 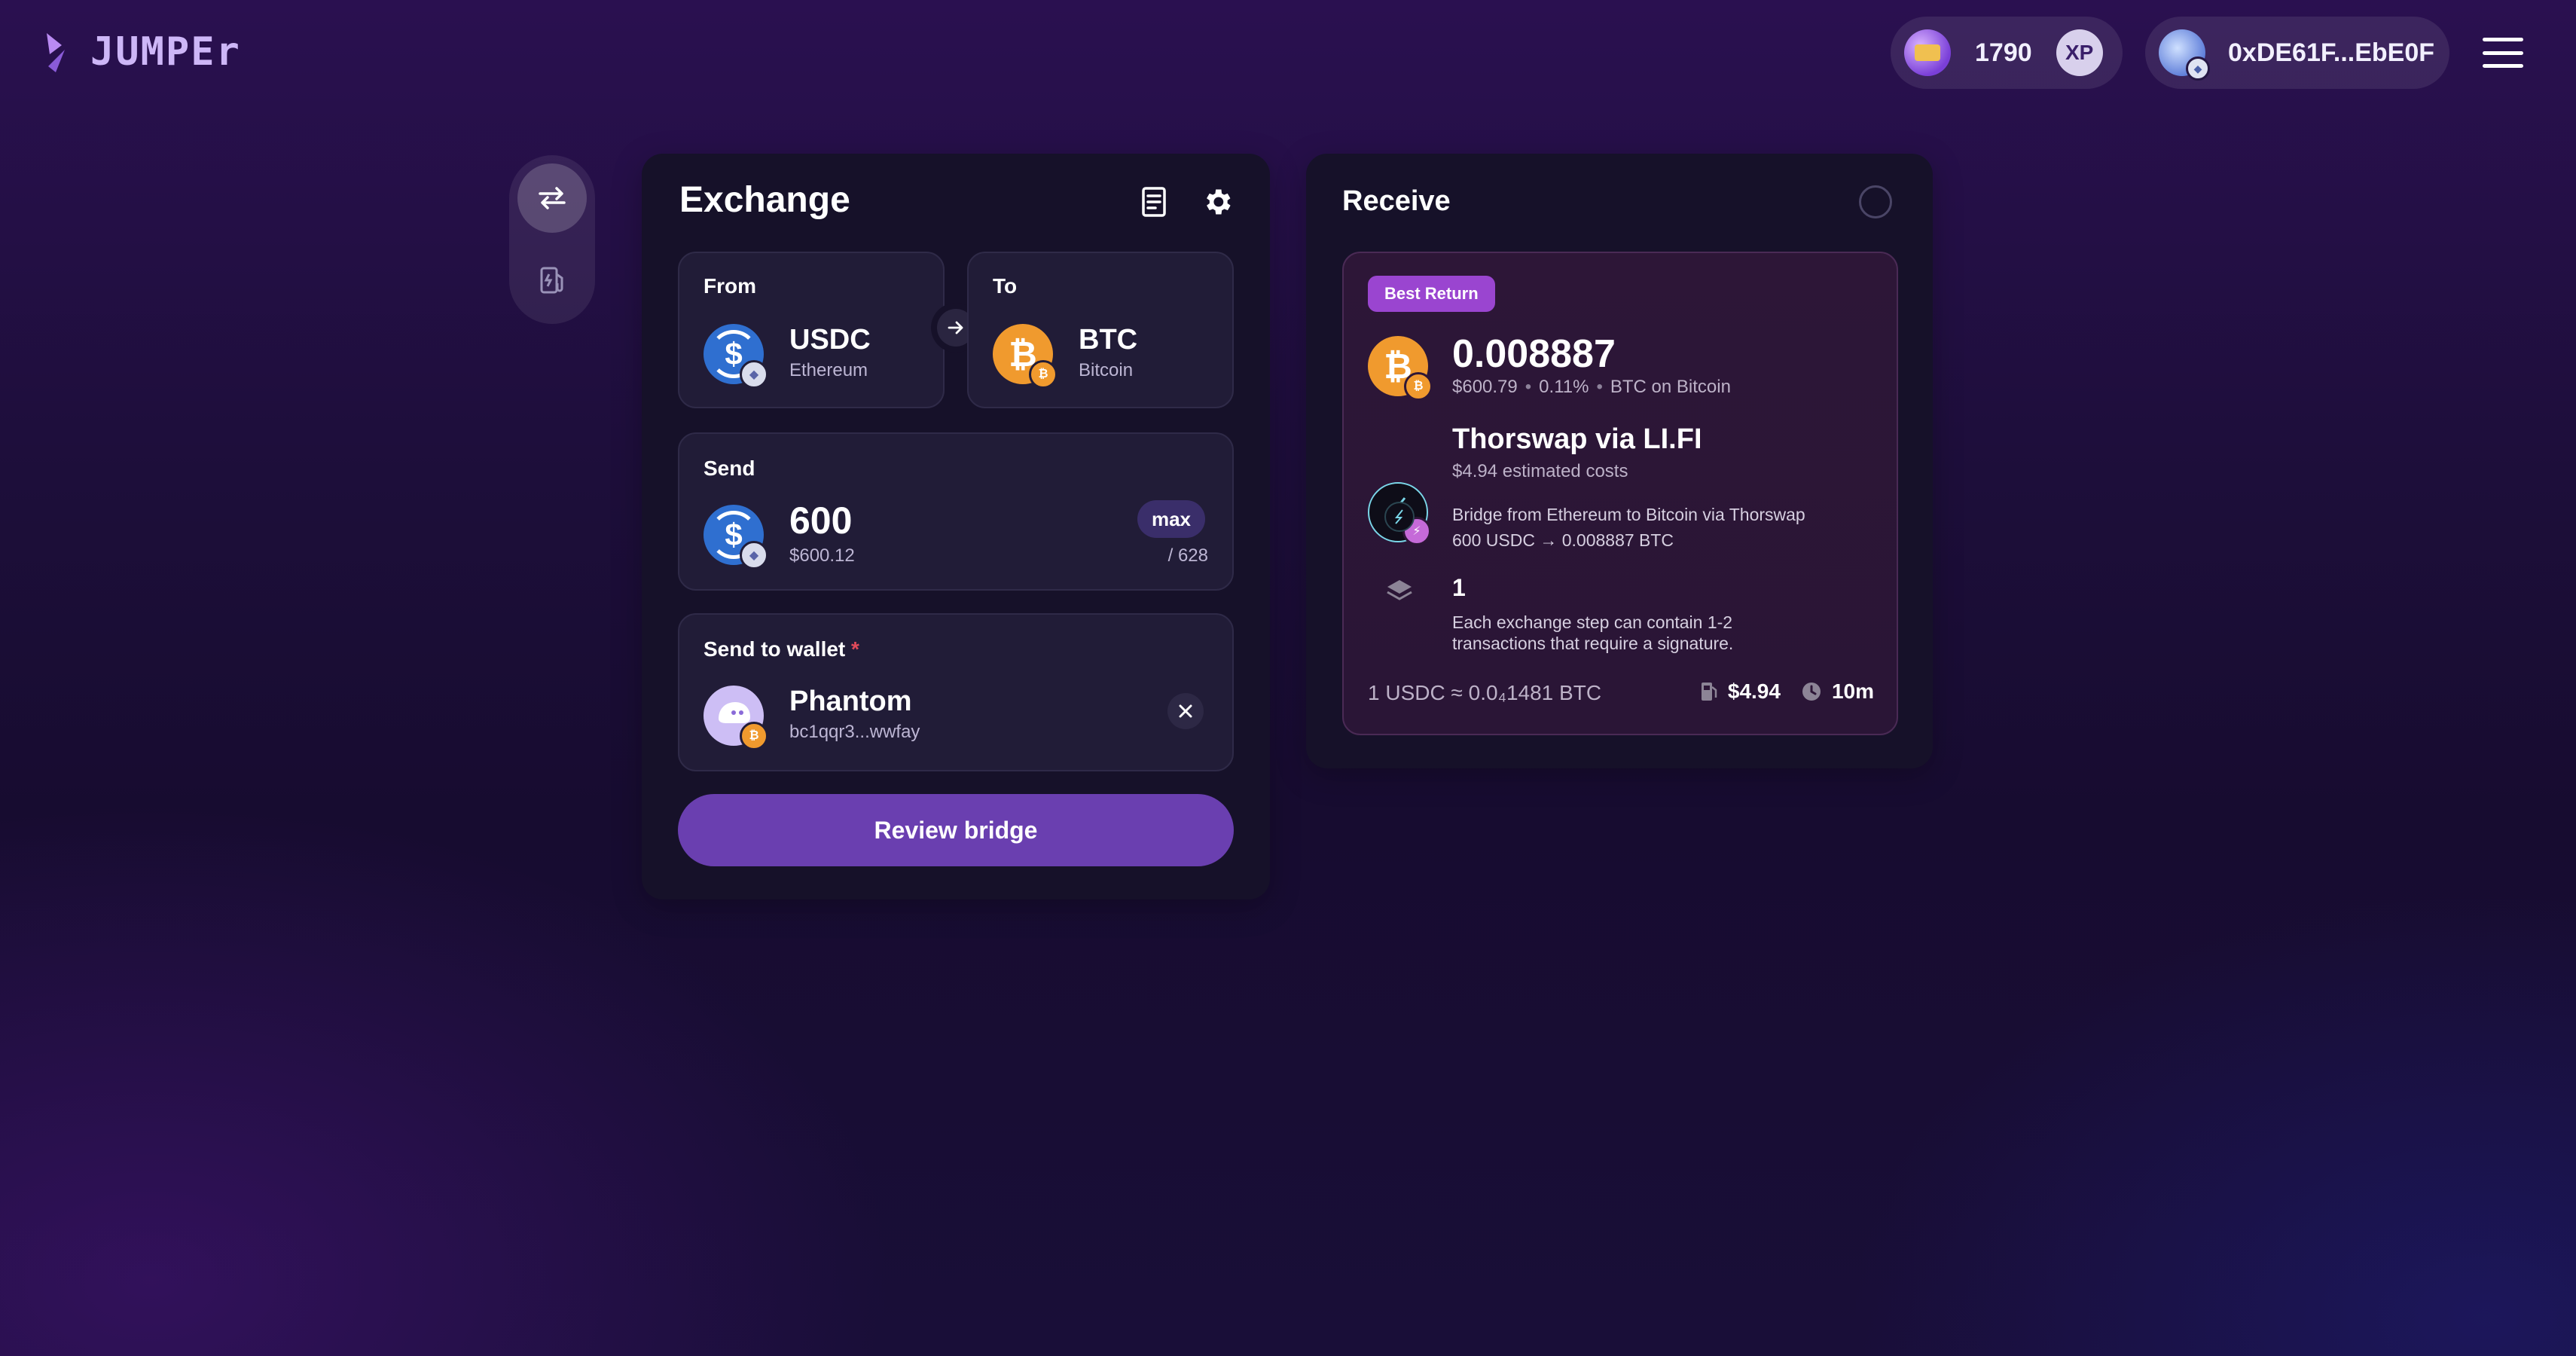 I want to click on send-label: Send, so click(x=730, y=468).